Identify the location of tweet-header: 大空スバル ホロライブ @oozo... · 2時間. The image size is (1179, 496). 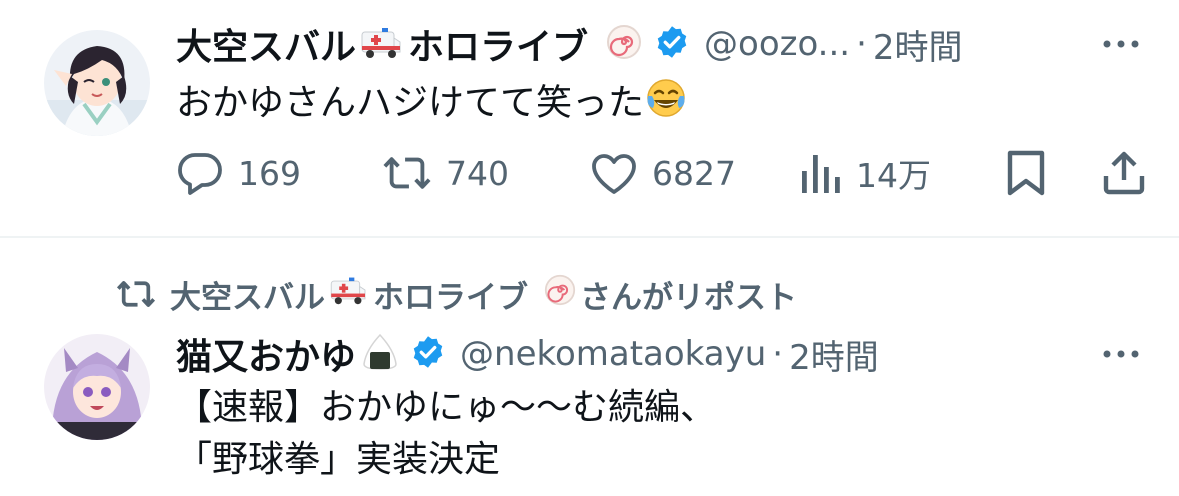
(677, 44).